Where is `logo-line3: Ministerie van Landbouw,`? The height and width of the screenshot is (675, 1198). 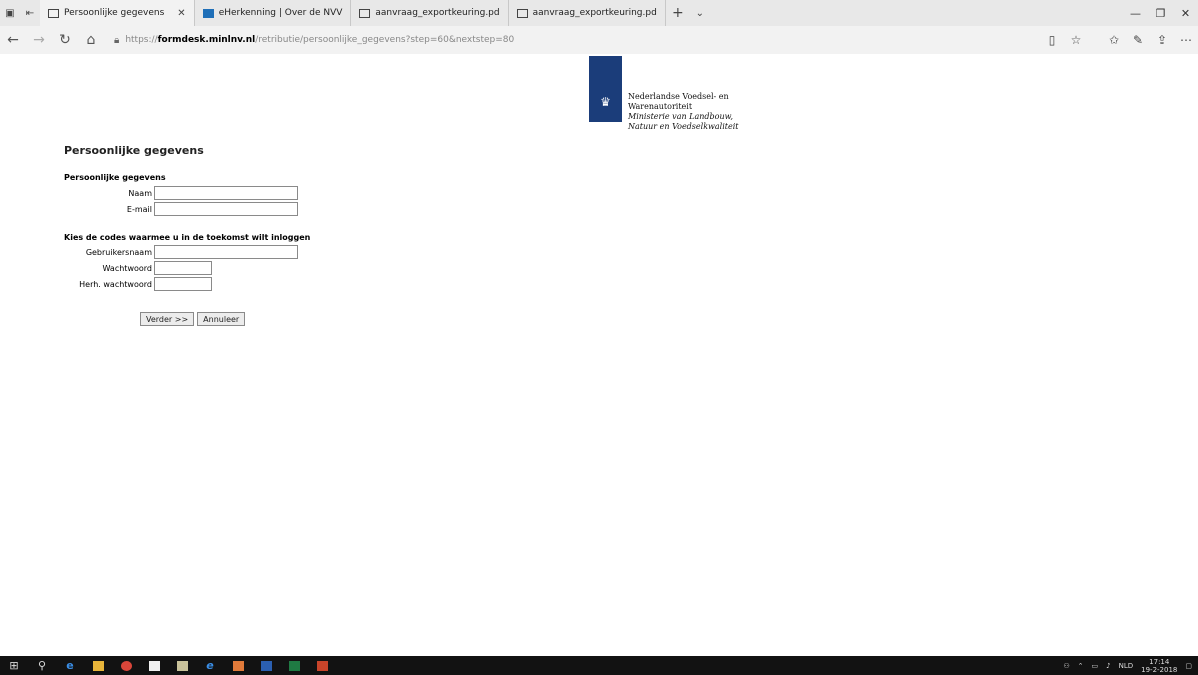 logo-line3: Ministerie van Landbouw, is located at coordinates (681, 116).